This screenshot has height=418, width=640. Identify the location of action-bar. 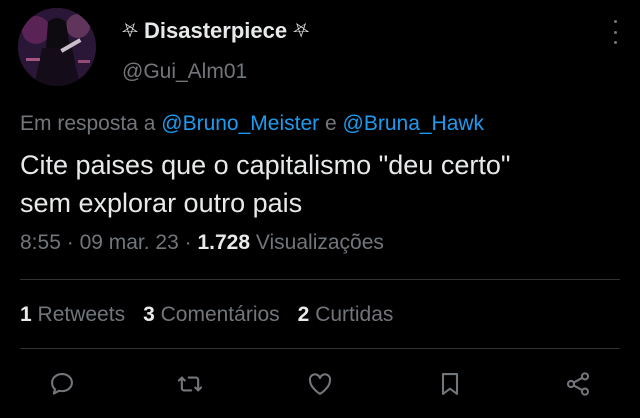
(324, 384).